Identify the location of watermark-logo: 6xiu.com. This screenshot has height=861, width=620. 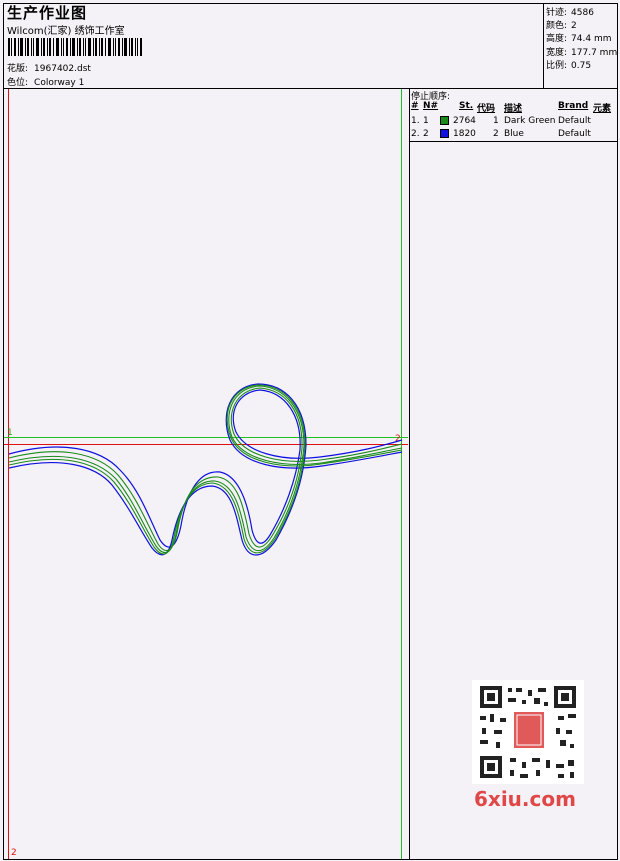
(525, 799).